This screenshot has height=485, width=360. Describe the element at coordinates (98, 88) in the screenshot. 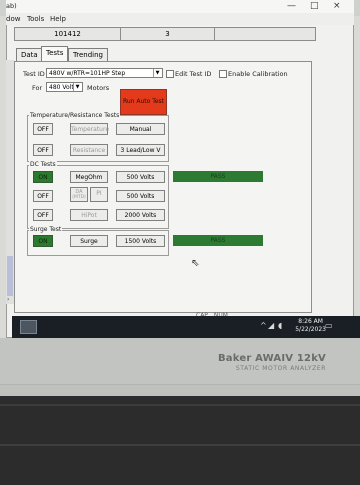

I see `motors-label: Motors` at that location.